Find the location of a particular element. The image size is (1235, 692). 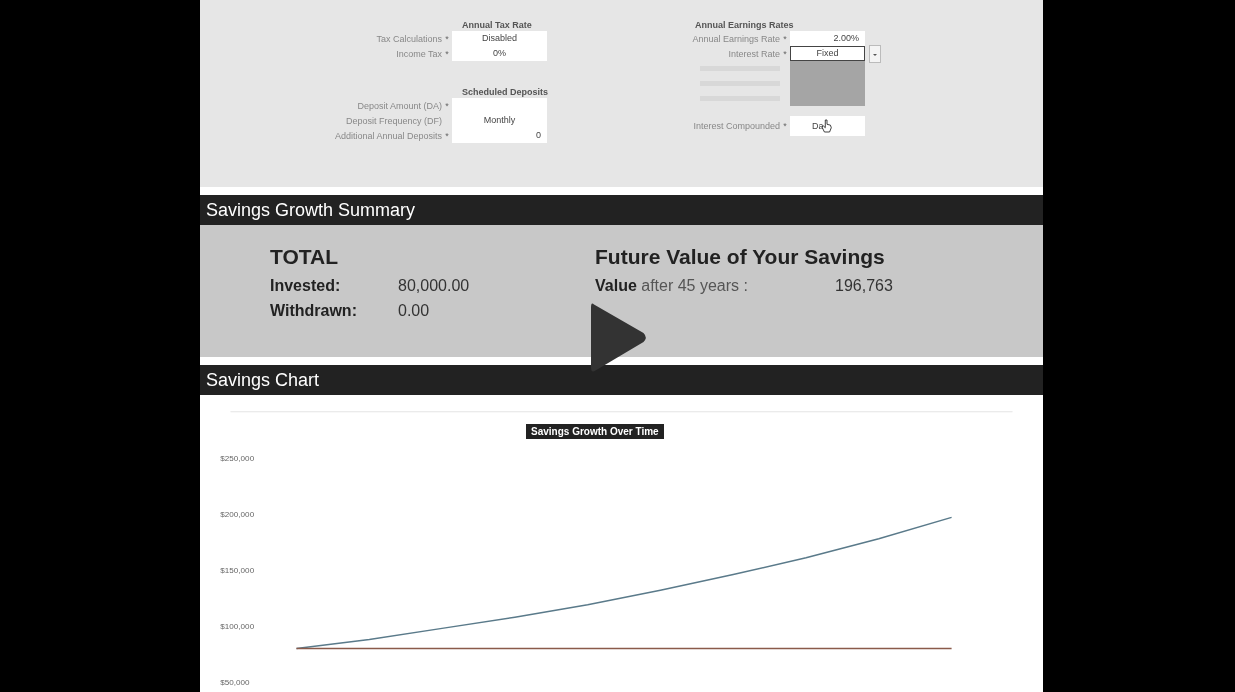

summary-label: Value after 45 years : is located at coordinates (672, 285).